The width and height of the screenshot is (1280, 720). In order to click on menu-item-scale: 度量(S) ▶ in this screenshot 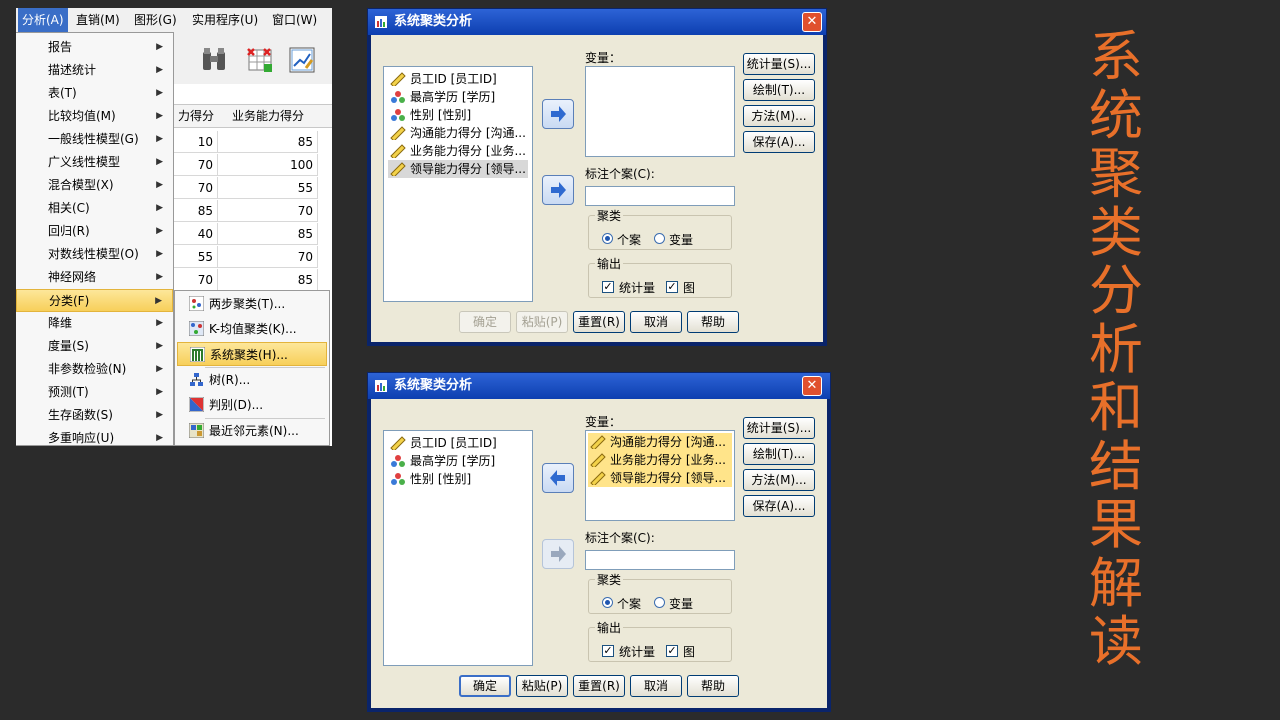, I will do `click(94, 346)`.